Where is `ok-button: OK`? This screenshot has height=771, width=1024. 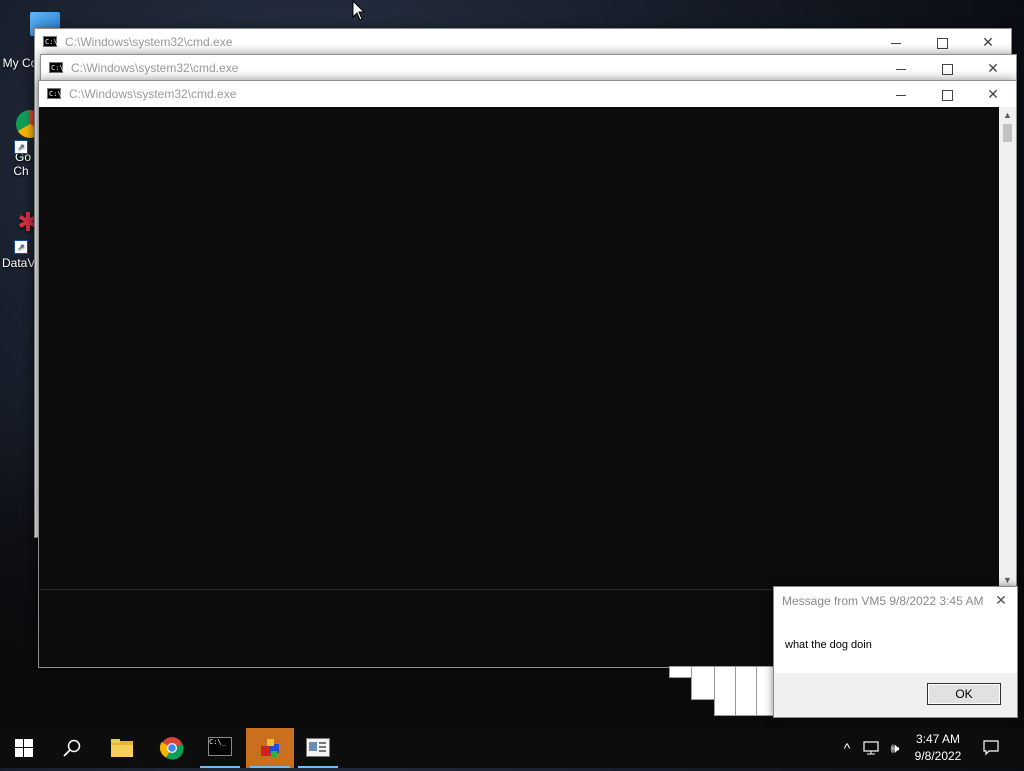
ok-button: OK is located at coordinates (964, 694).